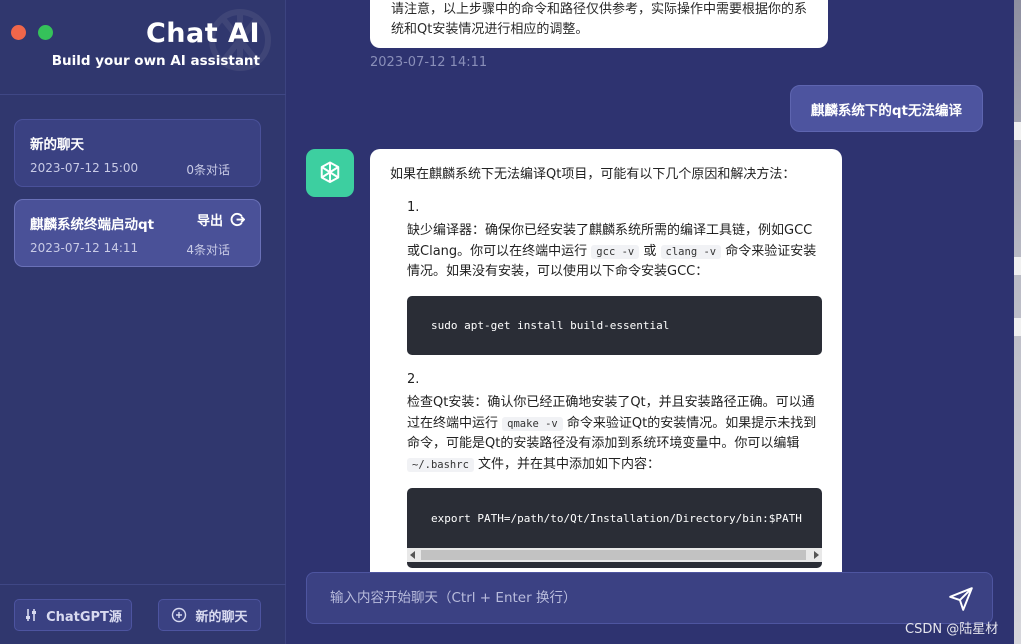  Describe the element at coordinates (691, 251) in the screenshot. I see `inline-code: clang -v` at that location.